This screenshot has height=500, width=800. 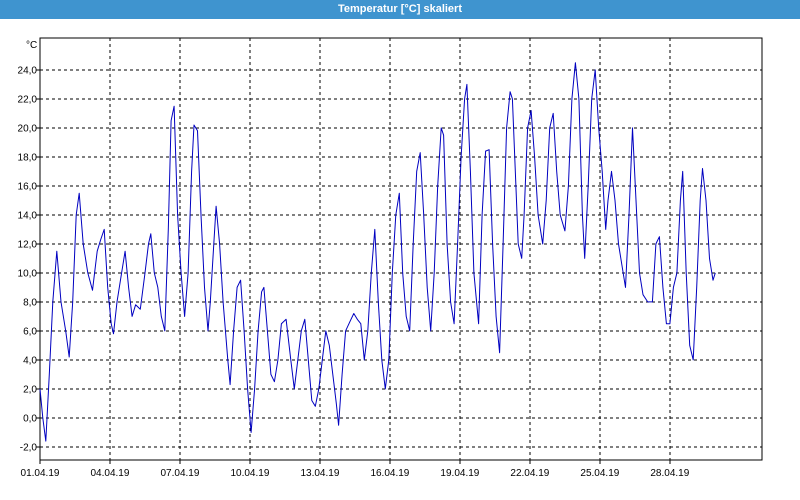 I want to click on x-tick-label: 19.04.19, so click(x=459, y=473).